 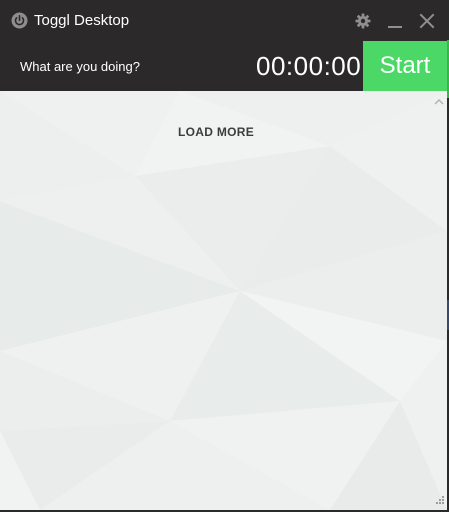 I want to click on close-icon, so click(x=427, y=21).